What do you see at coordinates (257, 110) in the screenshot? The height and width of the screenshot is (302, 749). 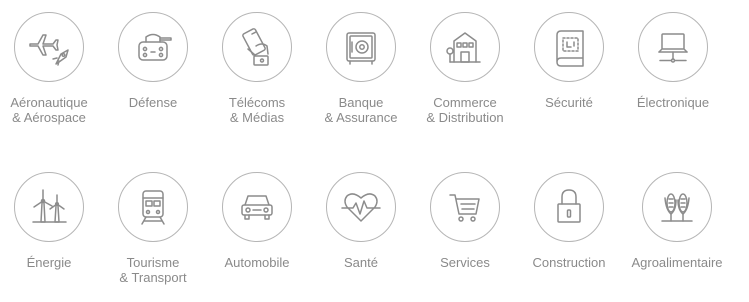 I see `industry-label: Télécoms & Médias` at bounding box center [257, 110].